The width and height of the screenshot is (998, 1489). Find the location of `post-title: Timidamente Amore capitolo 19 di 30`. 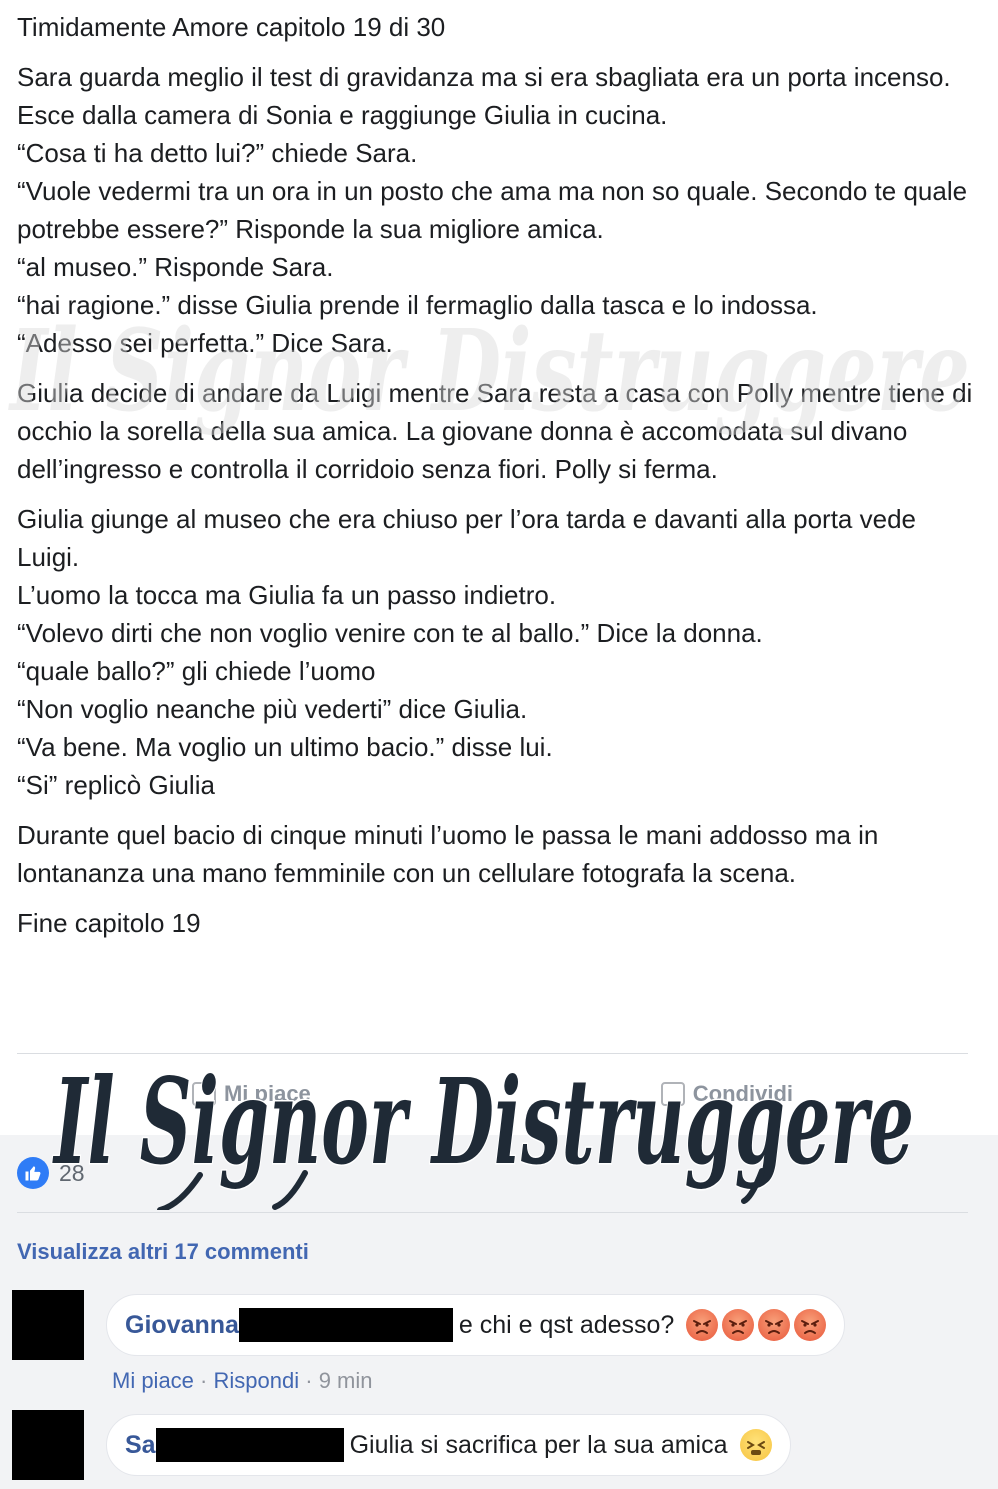

post-title: Timidamente Amore capitolo 19 di 30 is located at coordinates (231, 27).